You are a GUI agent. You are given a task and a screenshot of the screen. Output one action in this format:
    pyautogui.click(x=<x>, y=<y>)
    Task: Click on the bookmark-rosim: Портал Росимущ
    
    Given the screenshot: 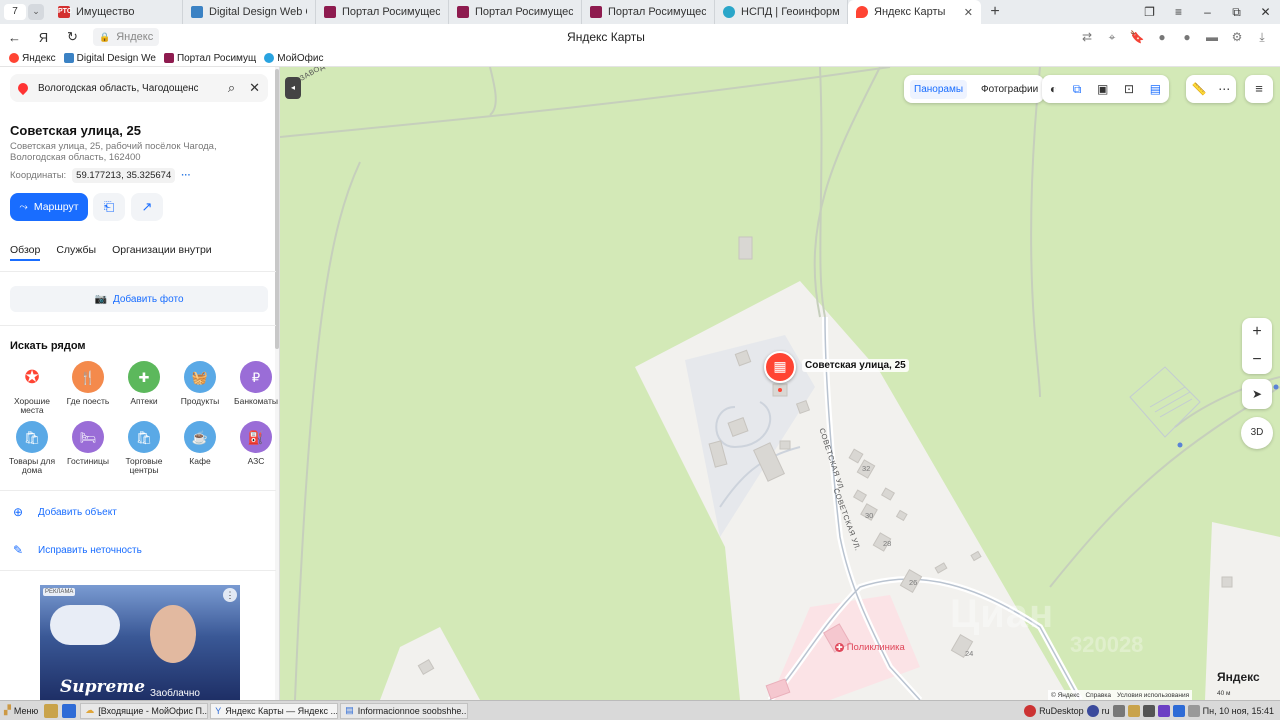 What is the action you would take?
    pyautogui.click(x=209, y=58)
    